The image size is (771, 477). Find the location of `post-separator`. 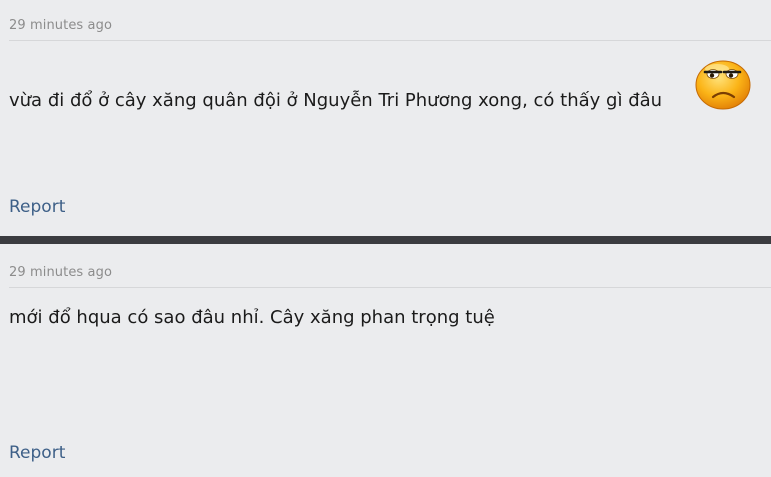

post-separator is located at coordinates (385, 240).